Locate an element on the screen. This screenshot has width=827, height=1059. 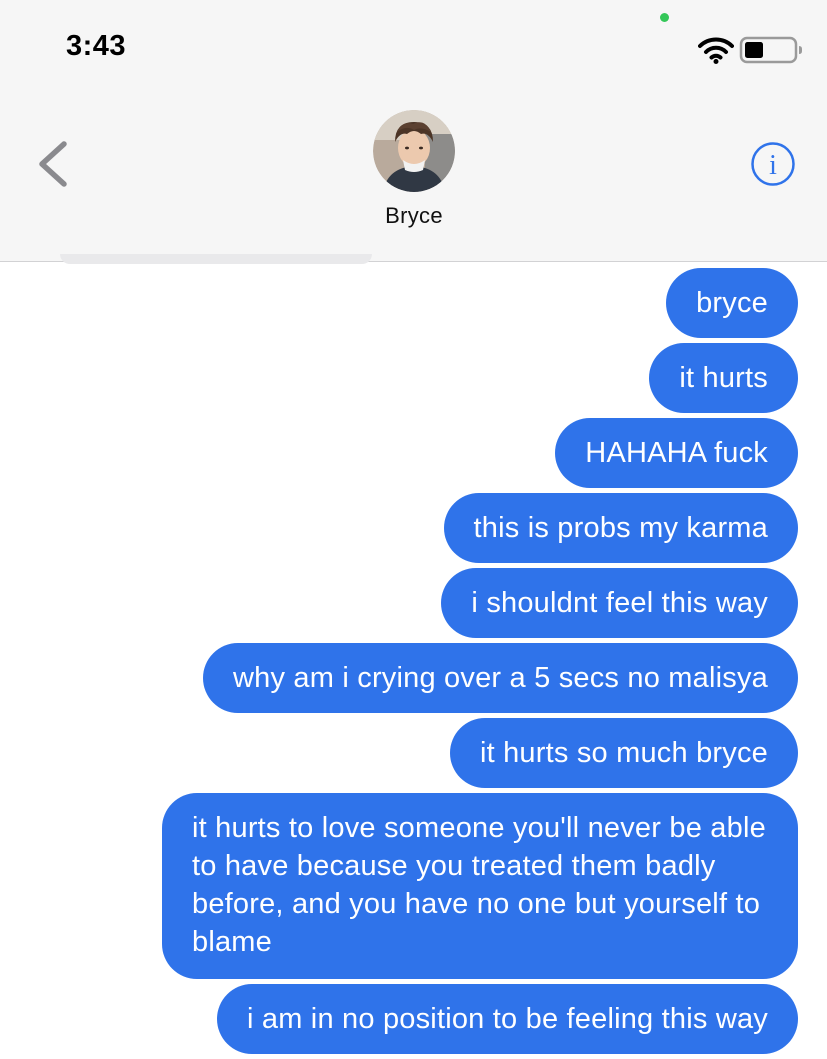
message-bubble: i shouldnt feel this way is located at coordinates (619, 603).